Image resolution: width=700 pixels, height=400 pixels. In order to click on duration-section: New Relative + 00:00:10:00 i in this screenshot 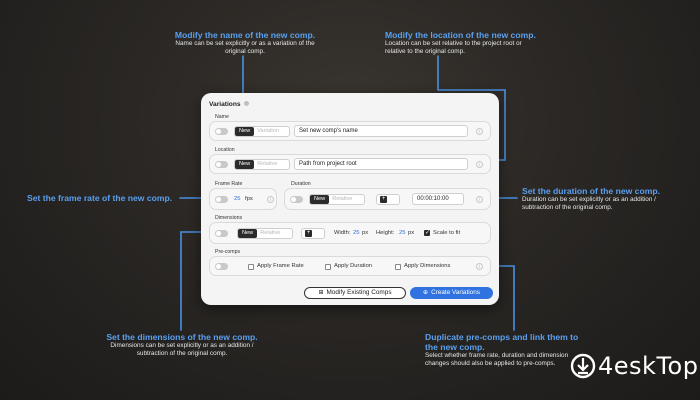, I will do `click(387, 199)`.